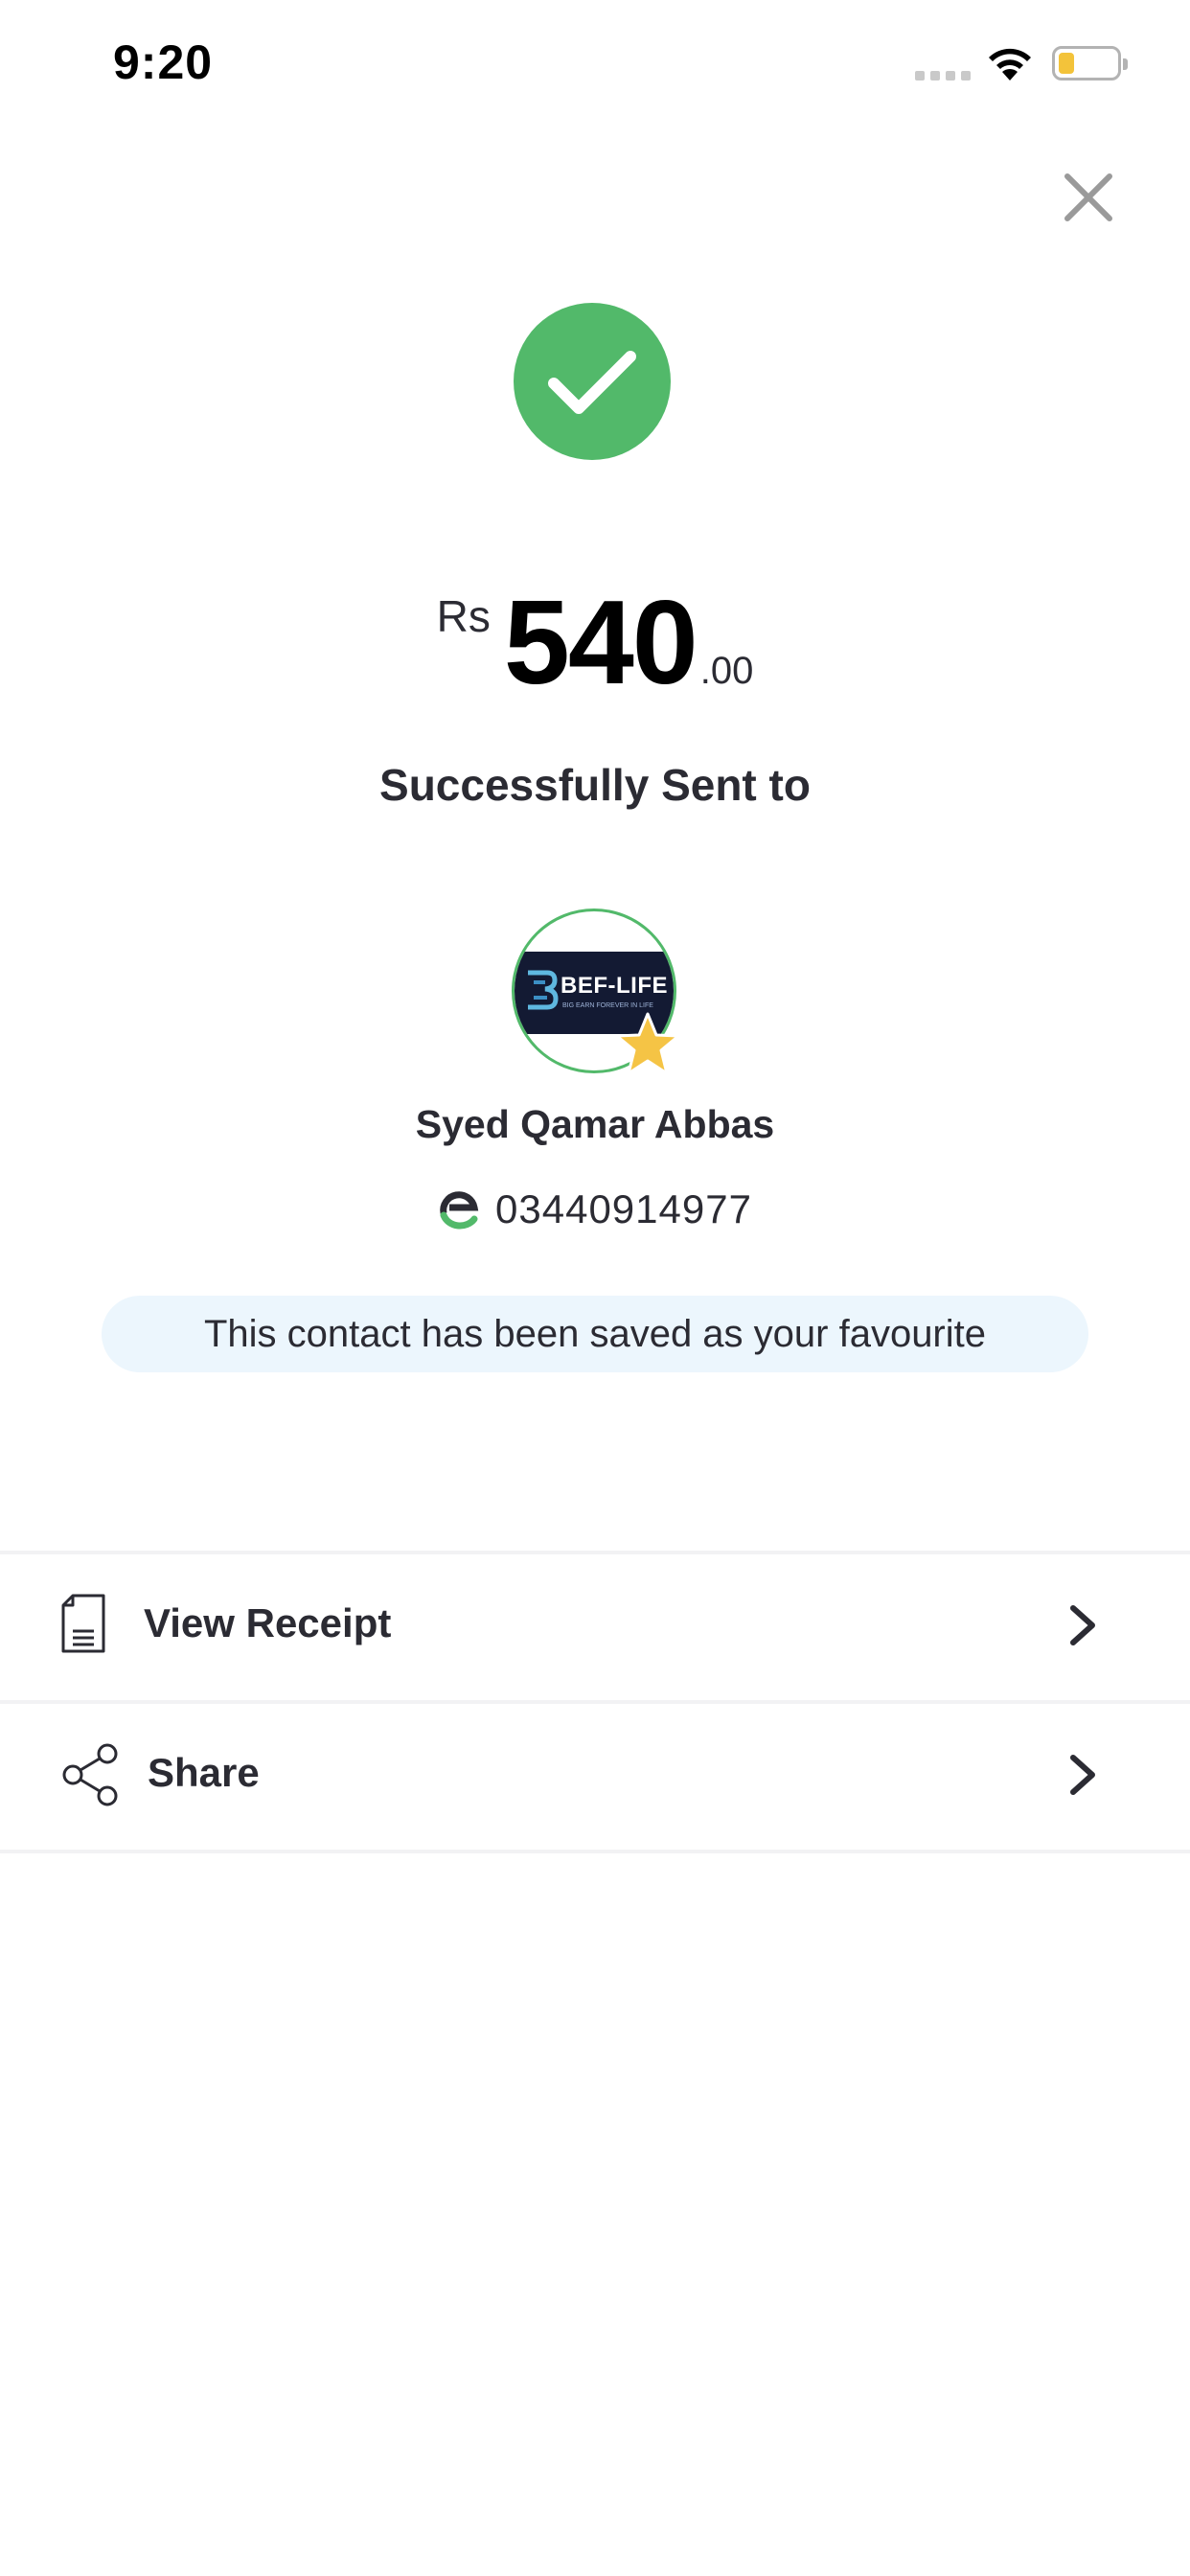 The image size is (1190, 2576). Describe the element at coordinates (460, 1210) in the screenshot. I see `easypaisa-logo-icon` at that location.